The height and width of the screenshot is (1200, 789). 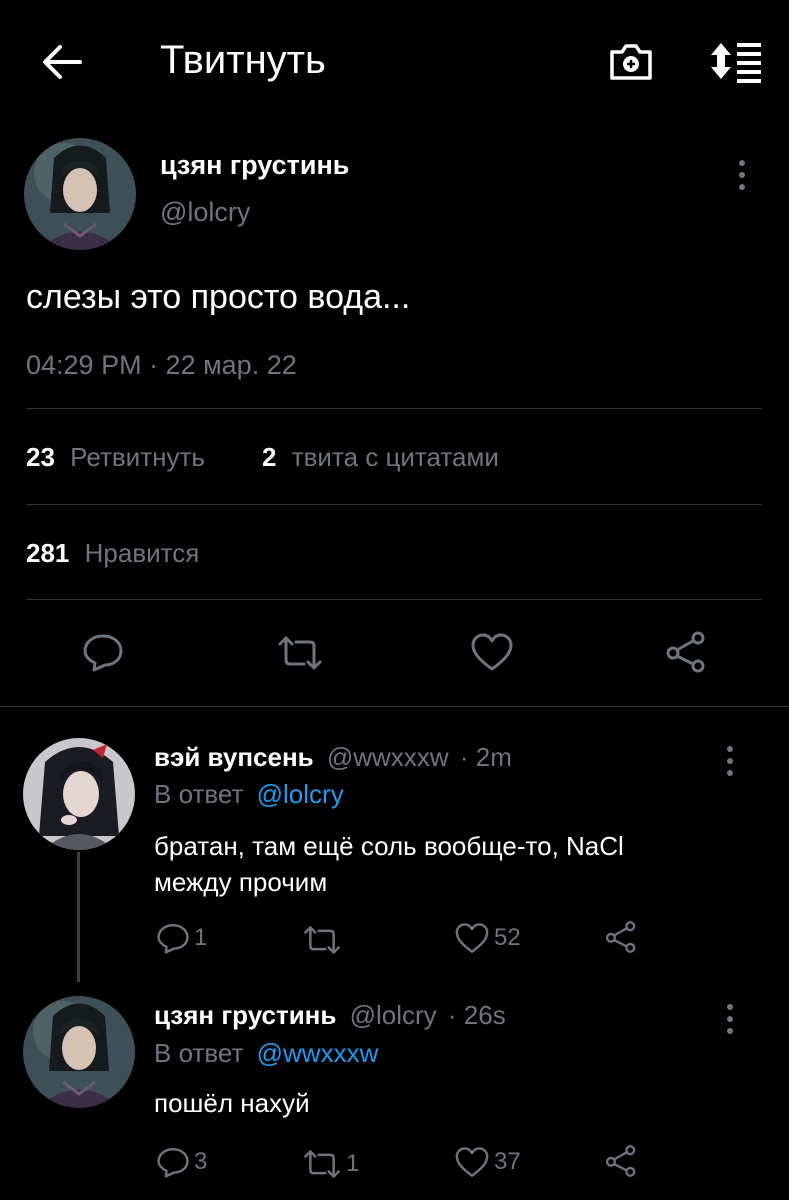 What do you see at coordinates (269, 457) in the screenshot?
I see `quotes-count: 2` at bounding box center [269, 457].